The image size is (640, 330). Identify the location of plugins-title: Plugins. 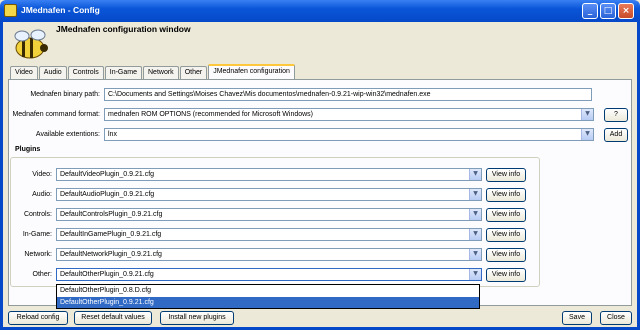
(28, 149).